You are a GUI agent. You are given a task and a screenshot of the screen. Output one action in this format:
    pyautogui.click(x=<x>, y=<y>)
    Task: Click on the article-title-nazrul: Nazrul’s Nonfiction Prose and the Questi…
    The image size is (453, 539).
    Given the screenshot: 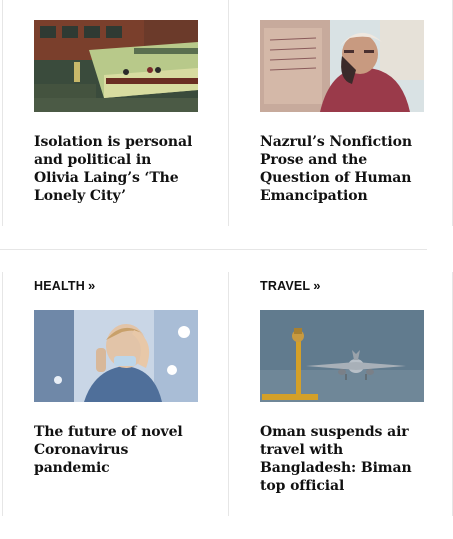 What is the action you would take?
    pyautogui.click(x=342, y=169)
    